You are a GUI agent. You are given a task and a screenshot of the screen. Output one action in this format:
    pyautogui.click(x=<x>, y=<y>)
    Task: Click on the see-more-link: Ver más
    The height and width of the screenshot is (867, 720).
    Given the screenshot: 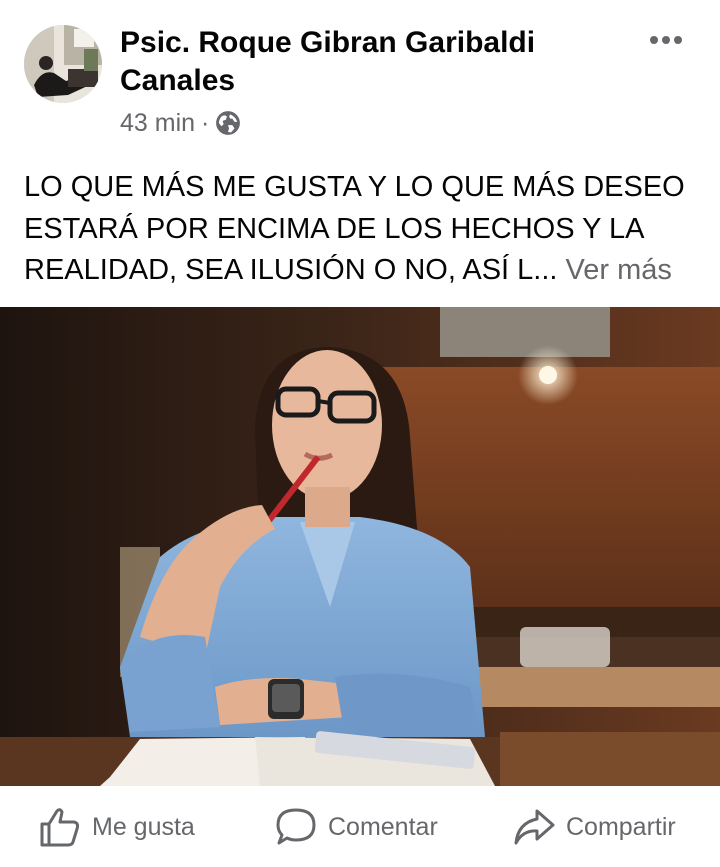 What is the action you would take?
    pyautogui.click(x=619, y=270)
    